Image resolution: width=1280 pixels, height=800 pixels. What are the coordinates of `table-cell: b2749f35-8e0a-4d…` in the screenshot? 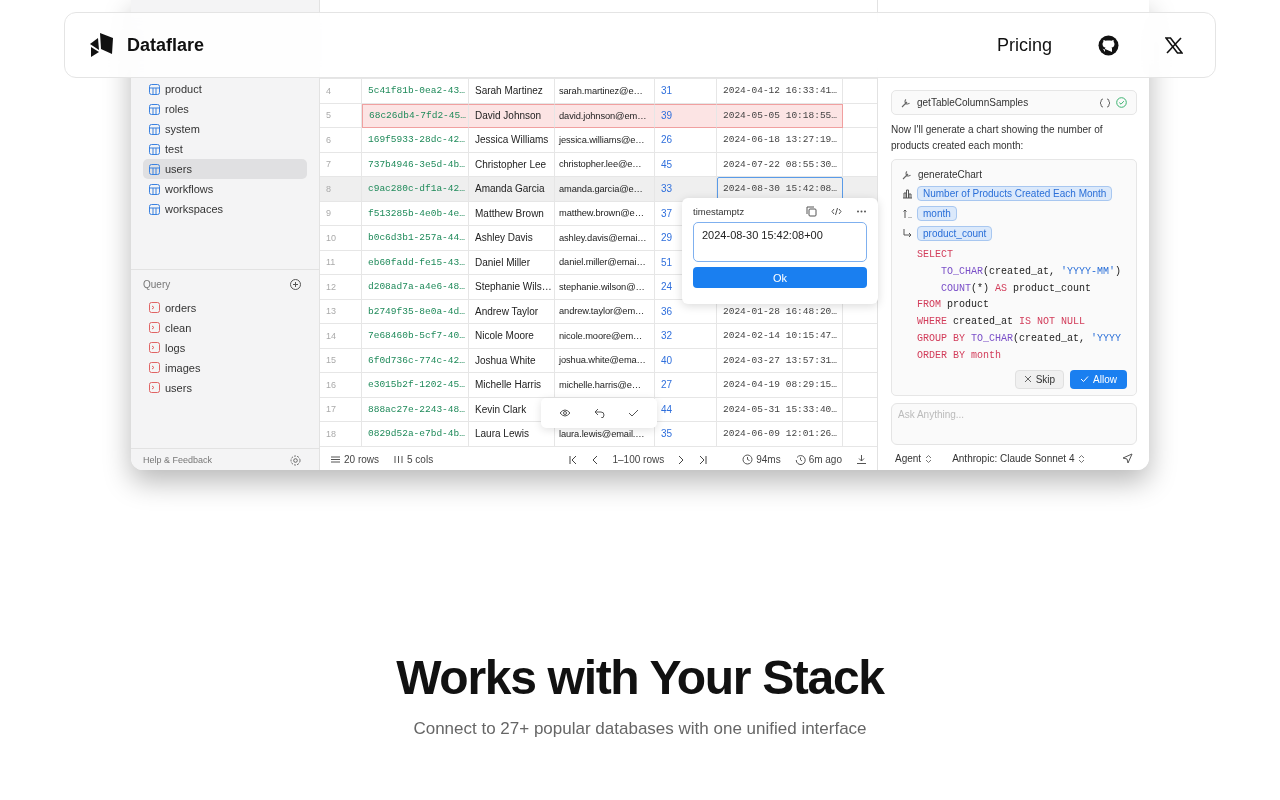 It's located at (415, 311).